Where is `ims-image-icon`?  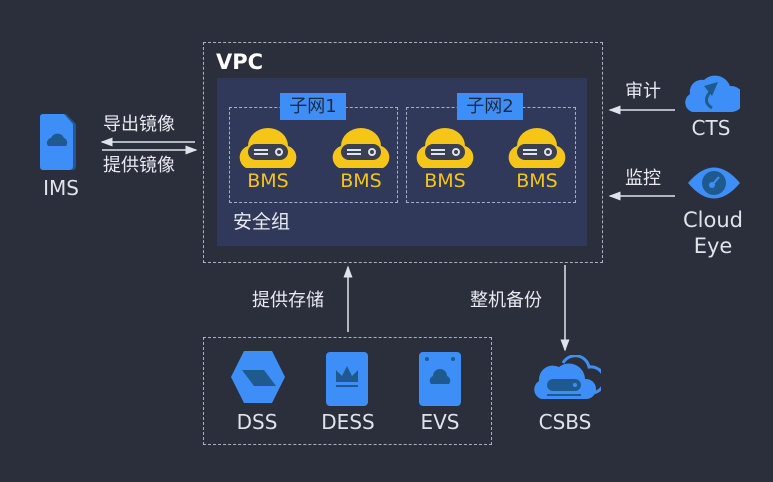
ims-image-icon is located at coordinates (58, 142).